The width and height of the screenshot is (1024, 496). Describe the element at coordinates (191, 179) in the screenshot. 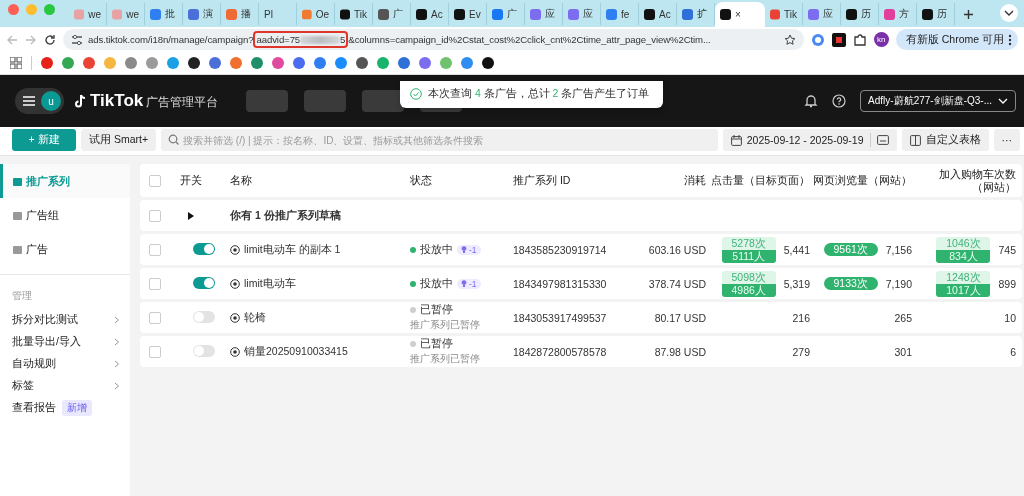

I see `column-header: 开关` at that location.